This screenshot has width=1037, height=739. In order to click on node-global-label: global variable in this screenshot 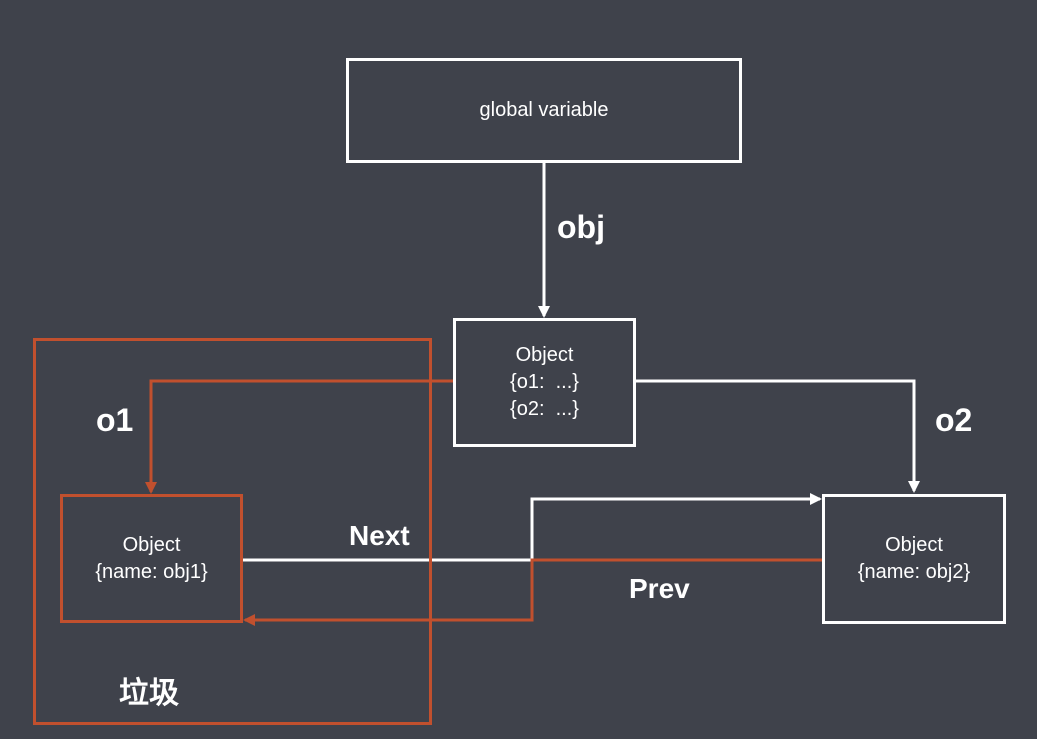, I will do `click(544, 110)`.